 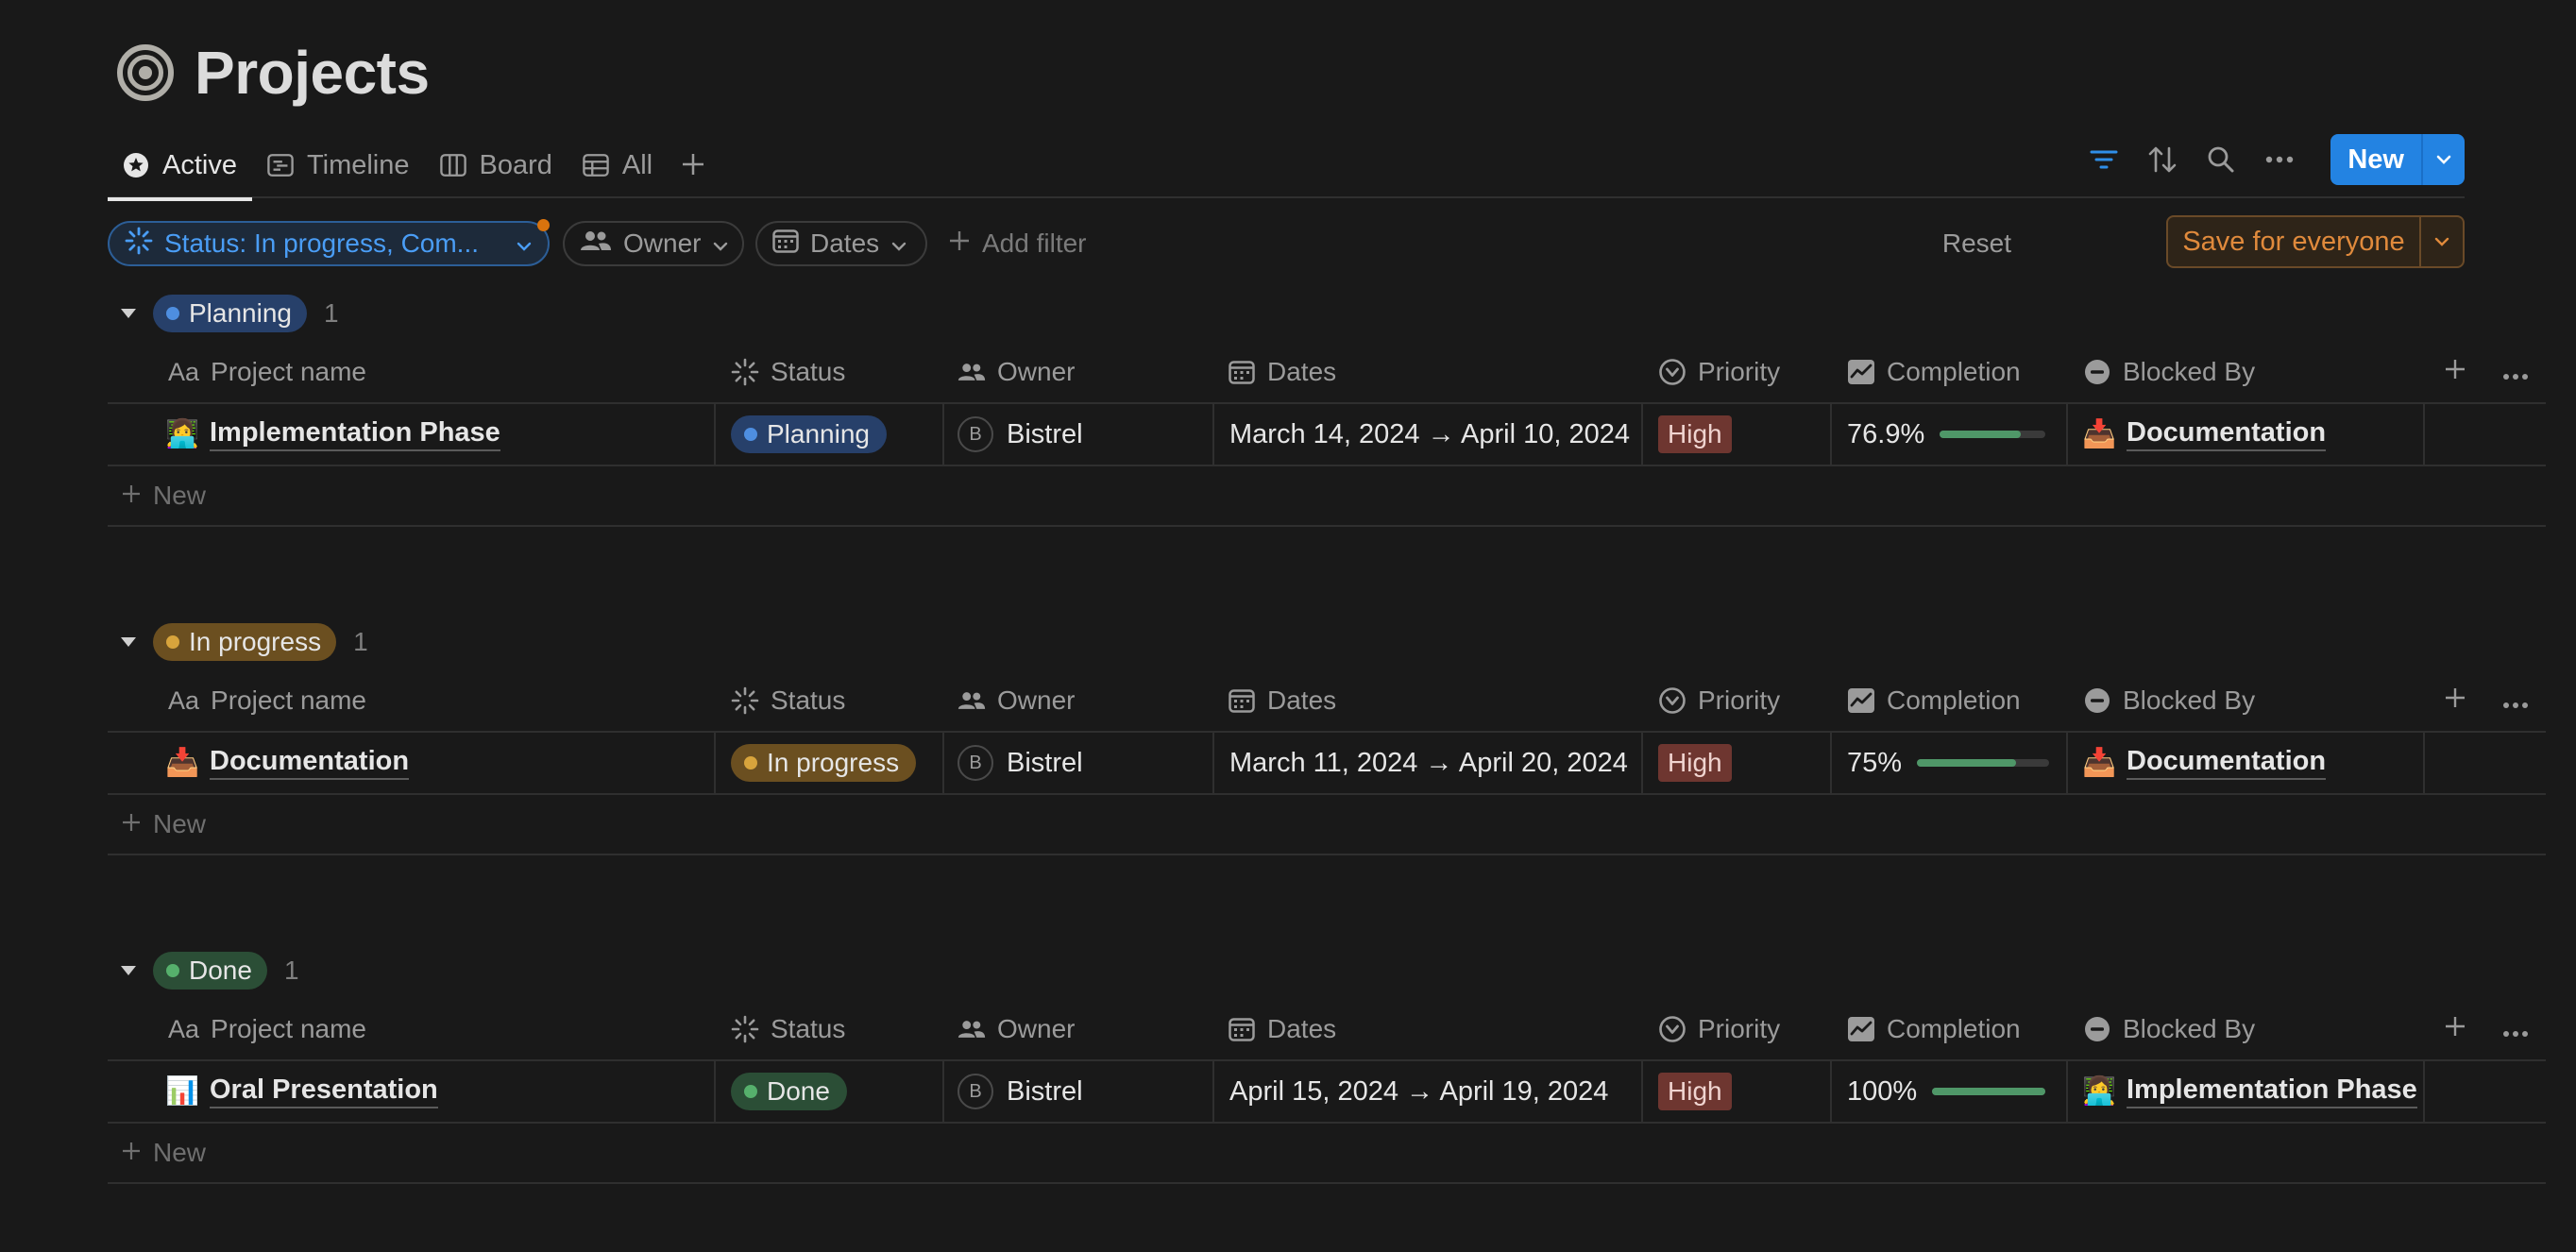 What do you see at coordinates (360, 641) in the screenshot?
I see `group-count: 1` at bounding box center [360, 641].